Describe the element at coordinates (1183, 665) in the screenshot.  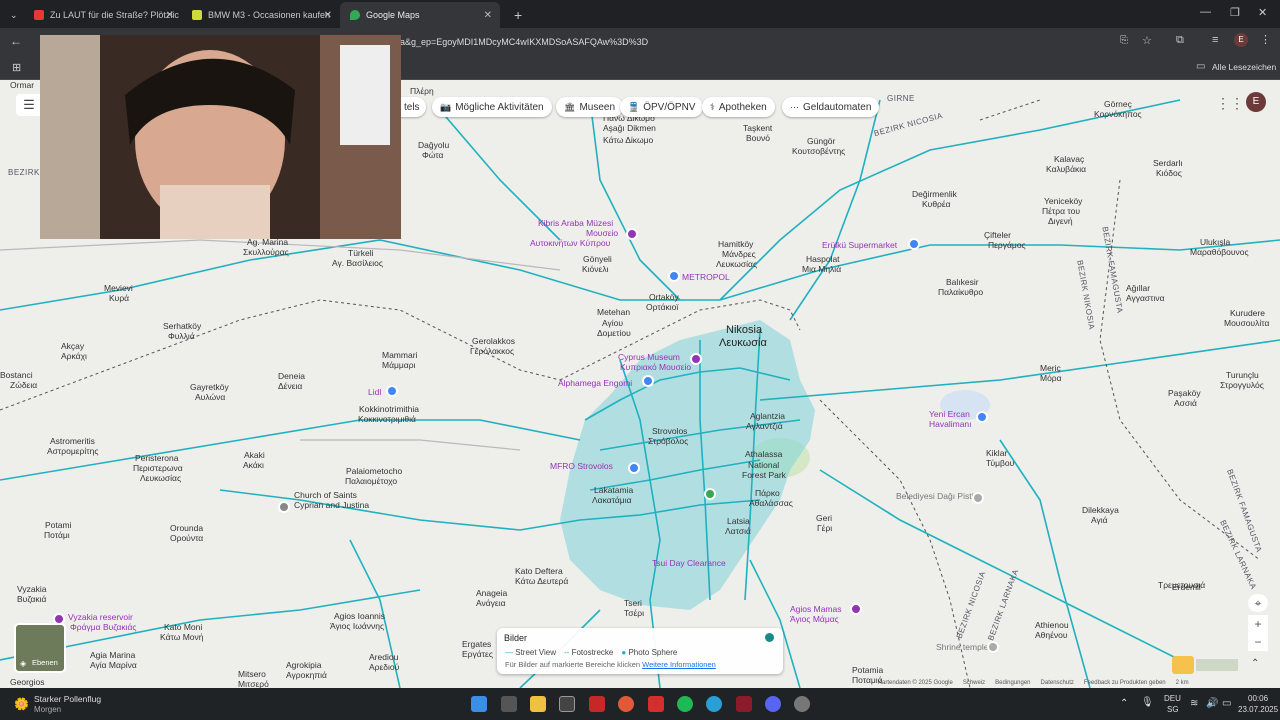
I see `pegman-icon` at that location.